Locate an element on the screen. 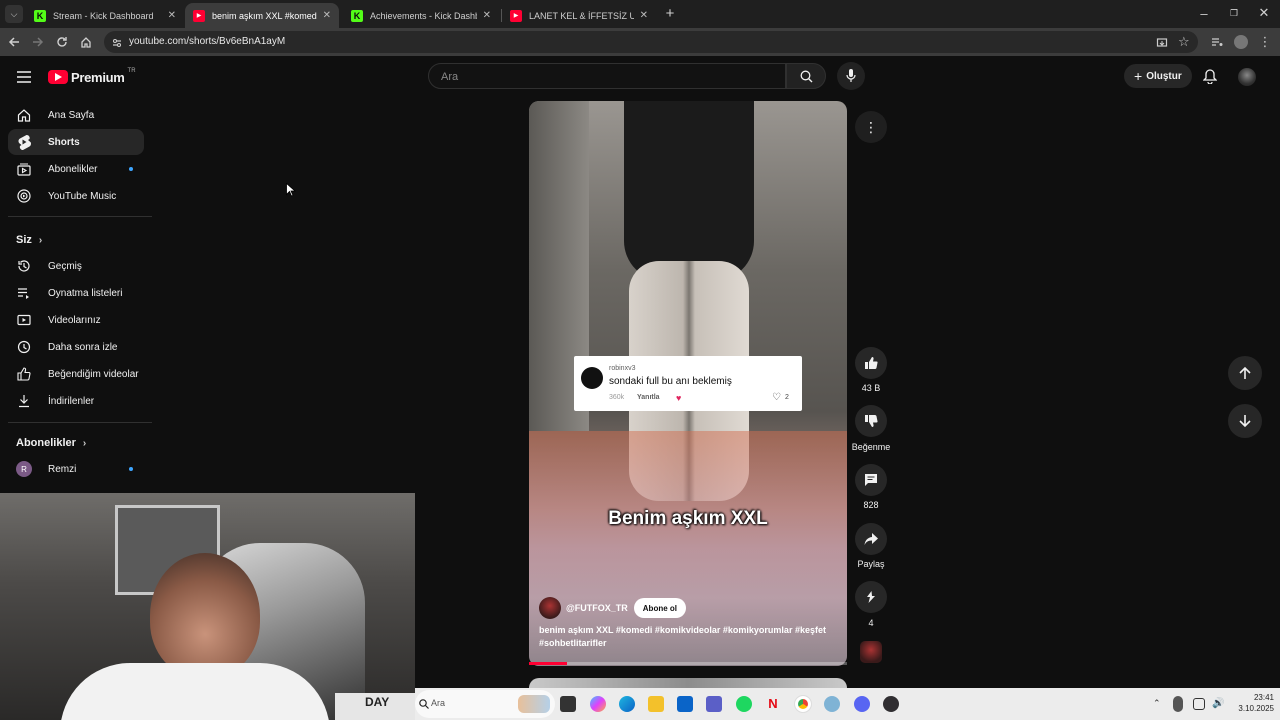 The image size is (1280, 720). tab-youtube-short: ▶ benim aşkım XXL #komedi #kom ✕ is located at coordinates (262, 15).